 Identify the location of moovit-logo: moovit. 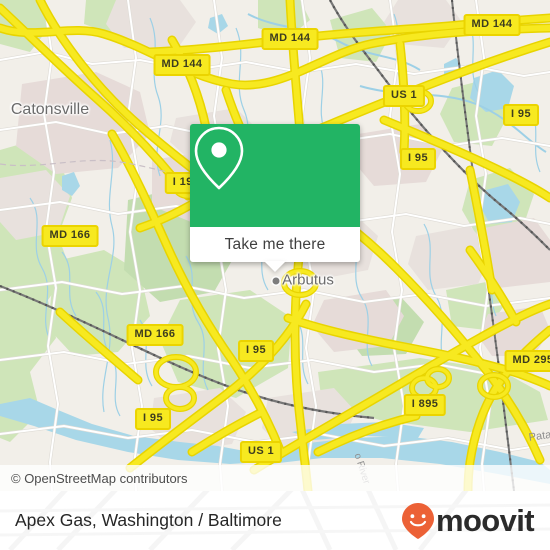
(468, 521).